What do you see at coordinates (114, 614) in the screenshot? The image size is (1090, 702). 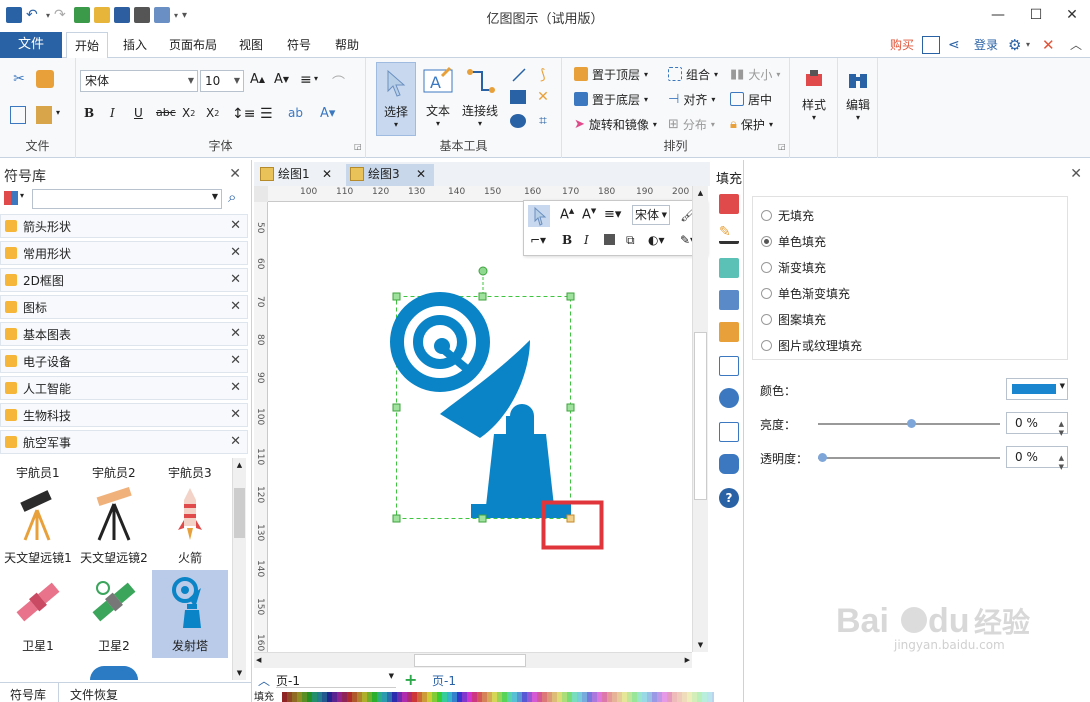 I see `symbol-satellite-2: 卫星2` at bounding box center [114, 614].